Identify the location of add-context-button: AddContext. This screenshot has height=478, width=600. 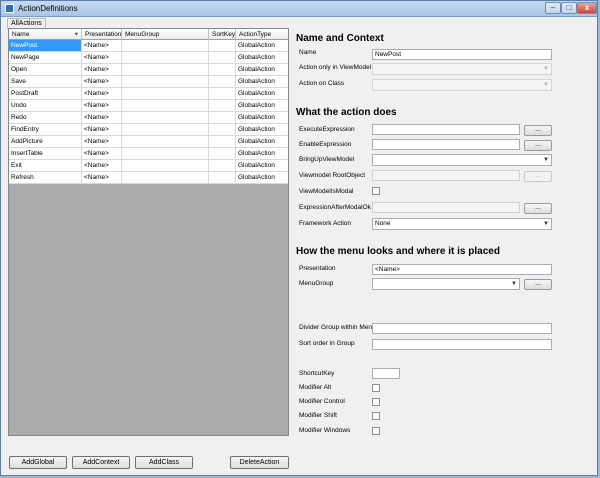
(101, 462).